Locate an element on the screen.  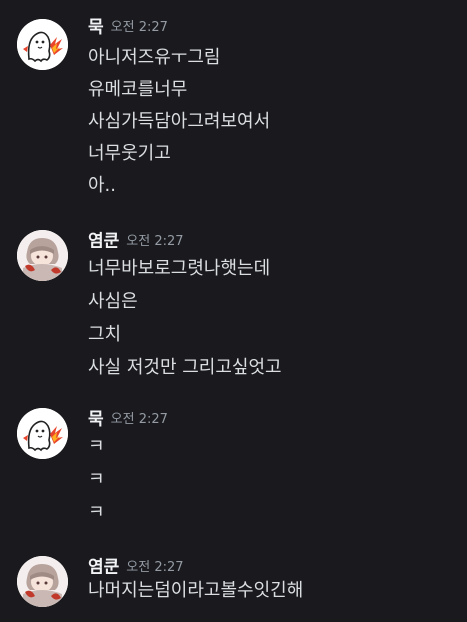
message-line: 너무웃기고 is located at coordinates (129, 153).